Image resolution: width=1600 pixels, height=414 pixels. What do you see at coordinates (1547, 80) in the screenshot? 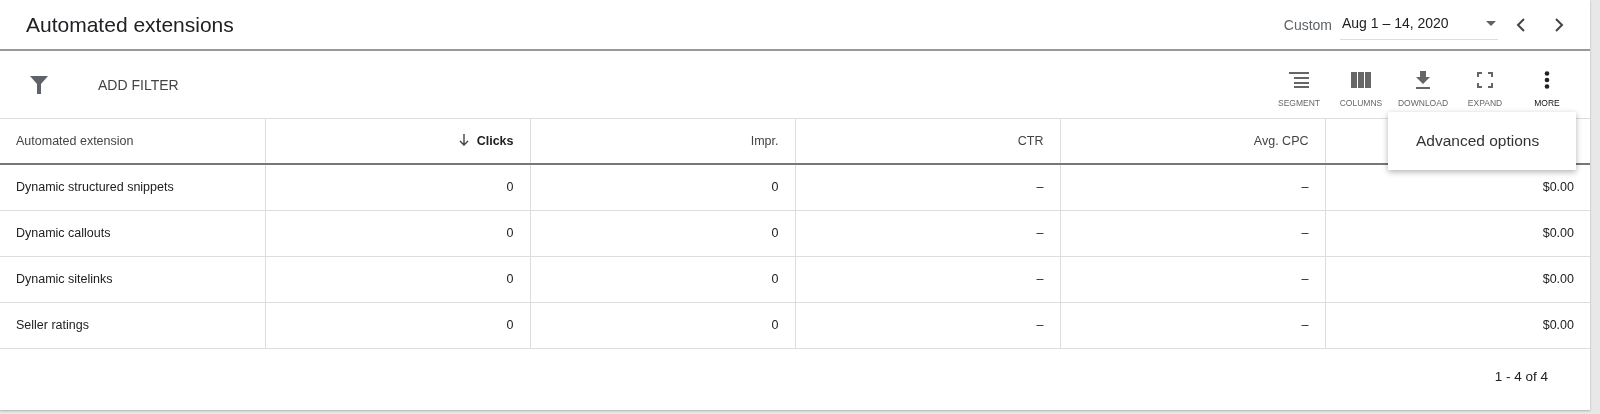
I see `more-icon` at bounding box center [1547, 80].